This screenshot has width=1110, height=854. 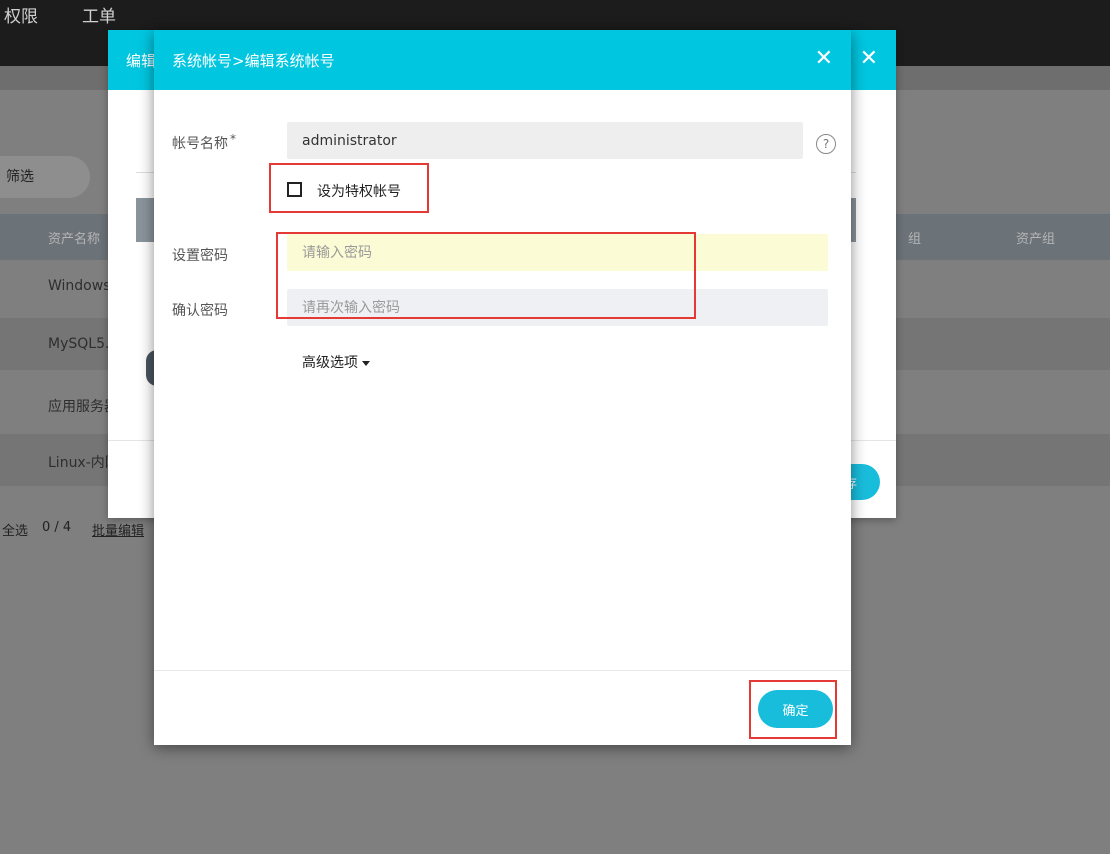 What do you see at coordinates (349, 188) in the screenshot?
I see `annotation-box-privileged` at bounding box center [349, 188].